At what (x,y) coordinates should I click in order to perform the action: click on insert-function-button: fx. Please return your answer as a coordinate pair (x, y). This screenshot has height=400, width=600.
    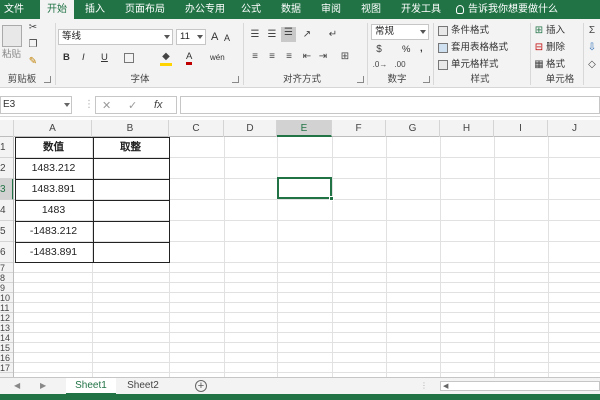
    Looking at the image, I should click on (158, 105).